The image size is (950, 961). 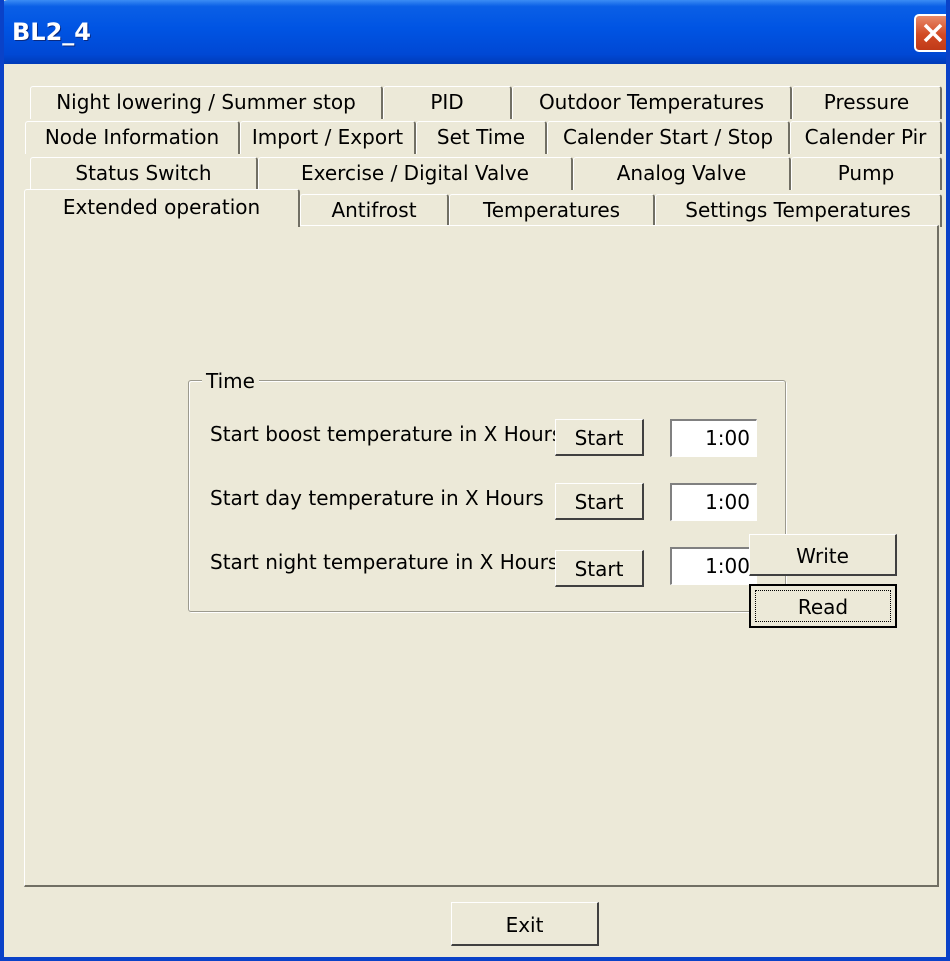 What do you see at coordinates (866, 137) in the screenshot?
I see `tab-calender-pir: Calender Pir` at bounding box center [866, 137].